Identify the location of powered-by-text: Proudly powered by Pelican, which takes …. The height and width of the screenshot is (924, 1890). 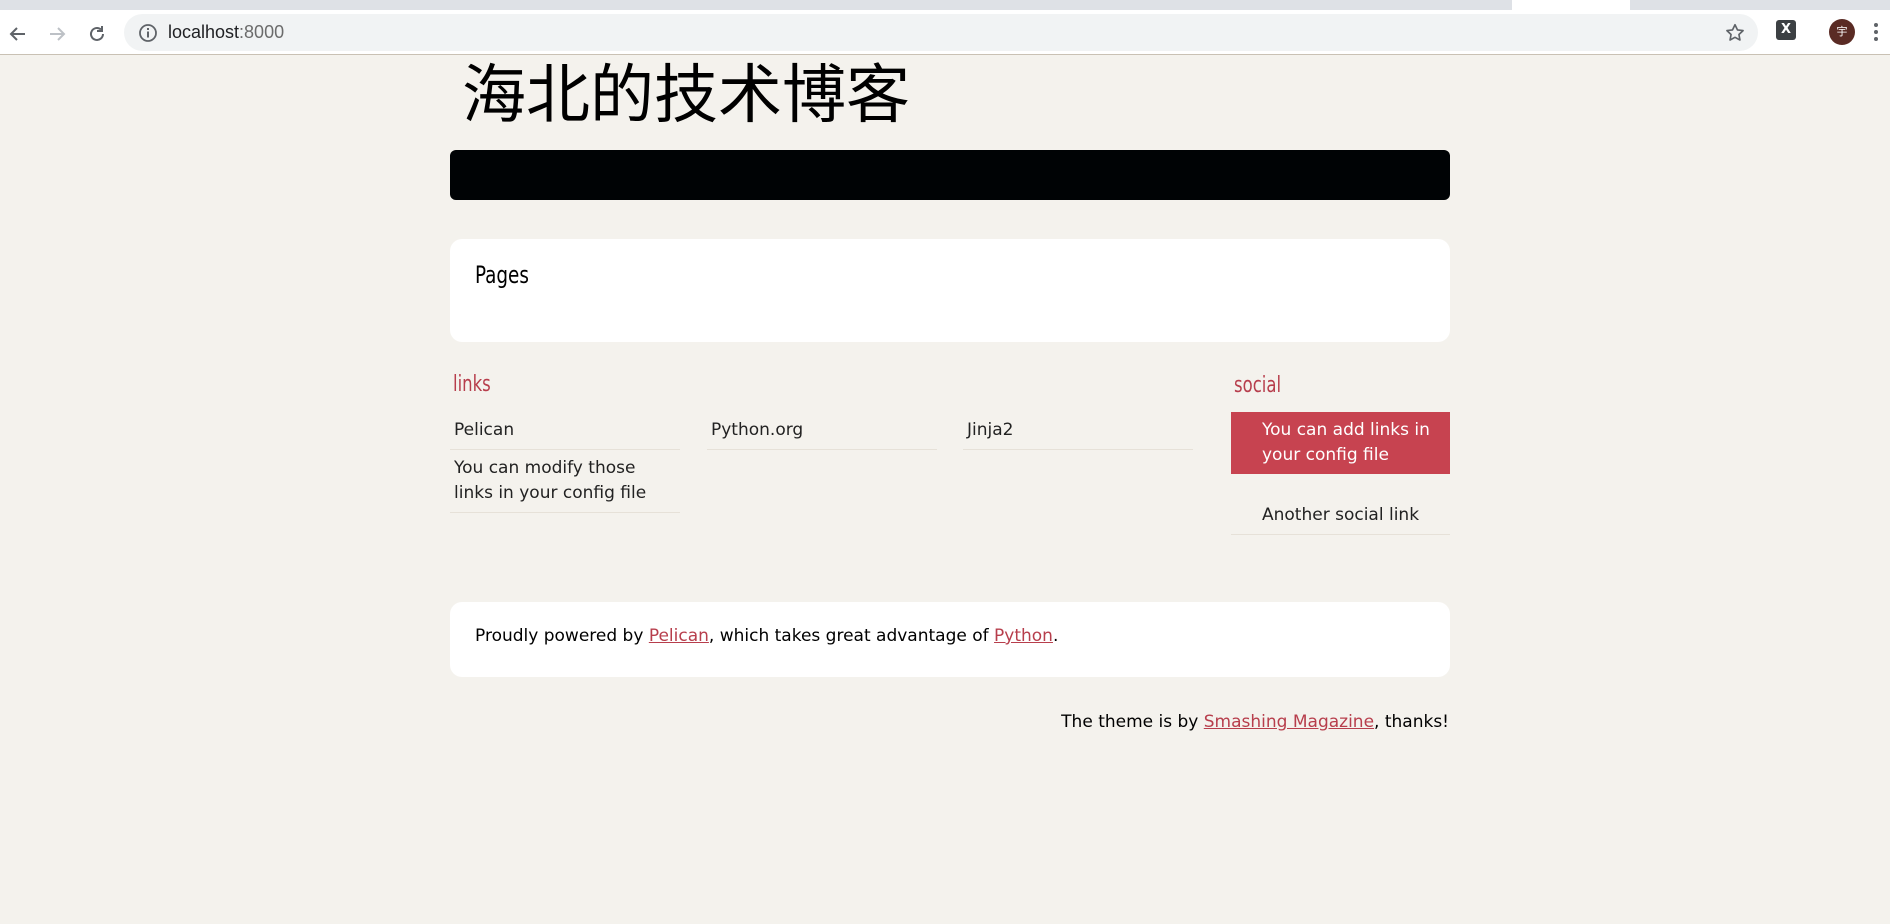
(766, 636).